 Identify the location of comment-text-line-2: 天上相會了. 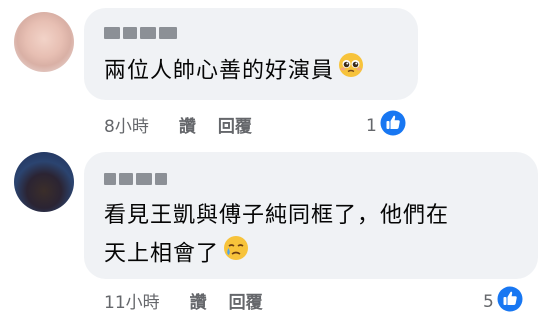
(276, 254).